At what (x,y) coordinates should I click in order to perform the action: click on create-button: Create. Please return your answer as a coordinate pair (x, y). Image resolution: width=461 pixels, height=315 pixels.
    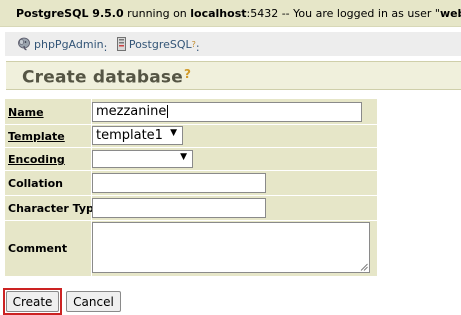
    Looking at the image, I should click on (32, 301).